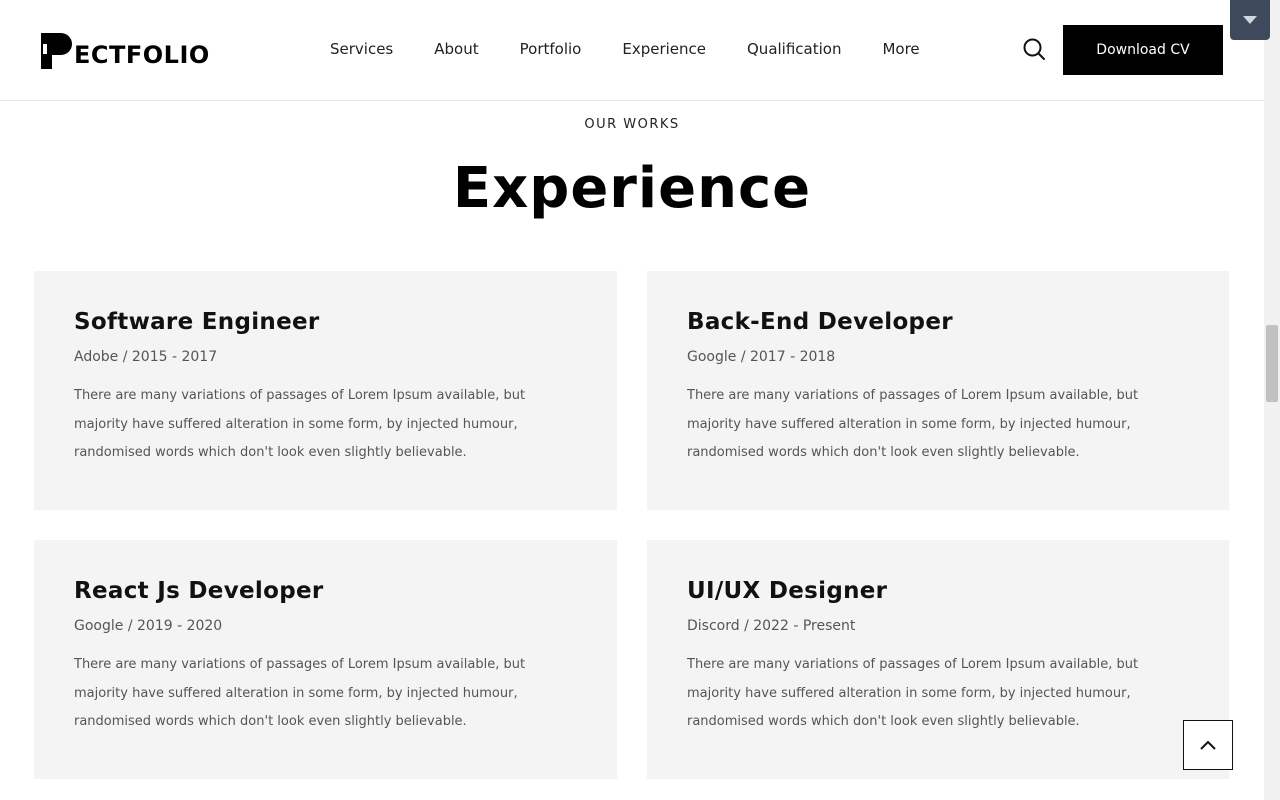 The height and width of the screenshot is (800, 1280). Describe the element at coordinates (456, 49) in the screenshot. I see `nav-item-about: About` at that location.